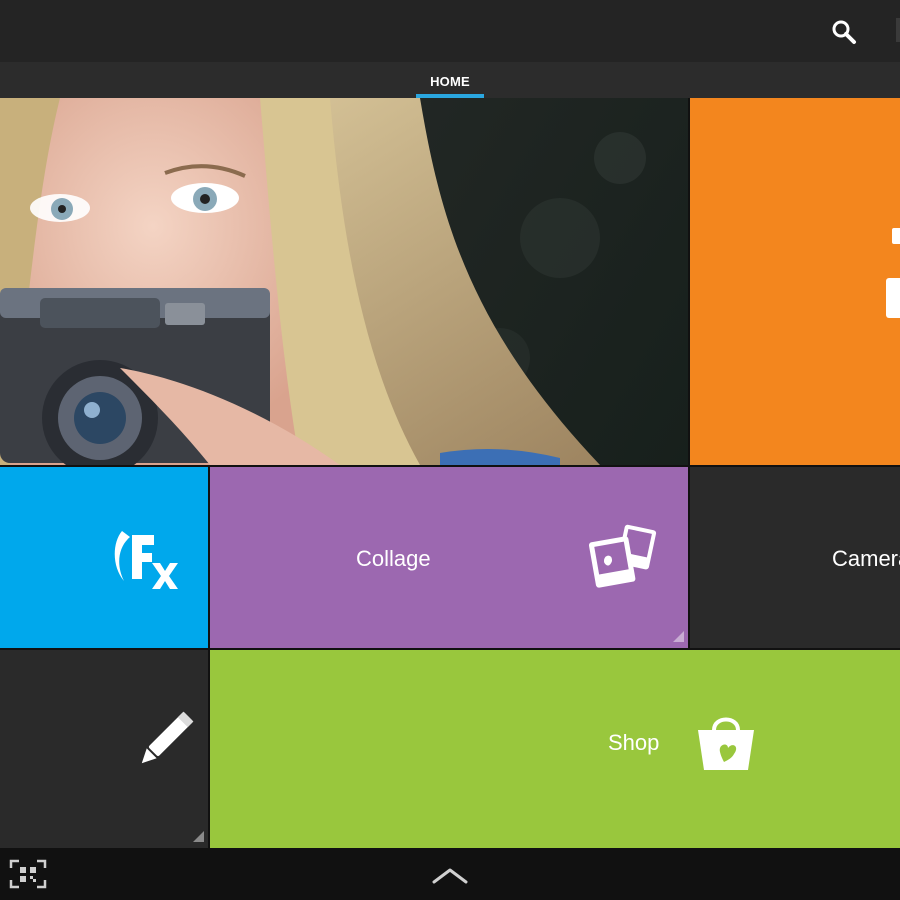  I want to click on expand-up-button, so click(450, 875).